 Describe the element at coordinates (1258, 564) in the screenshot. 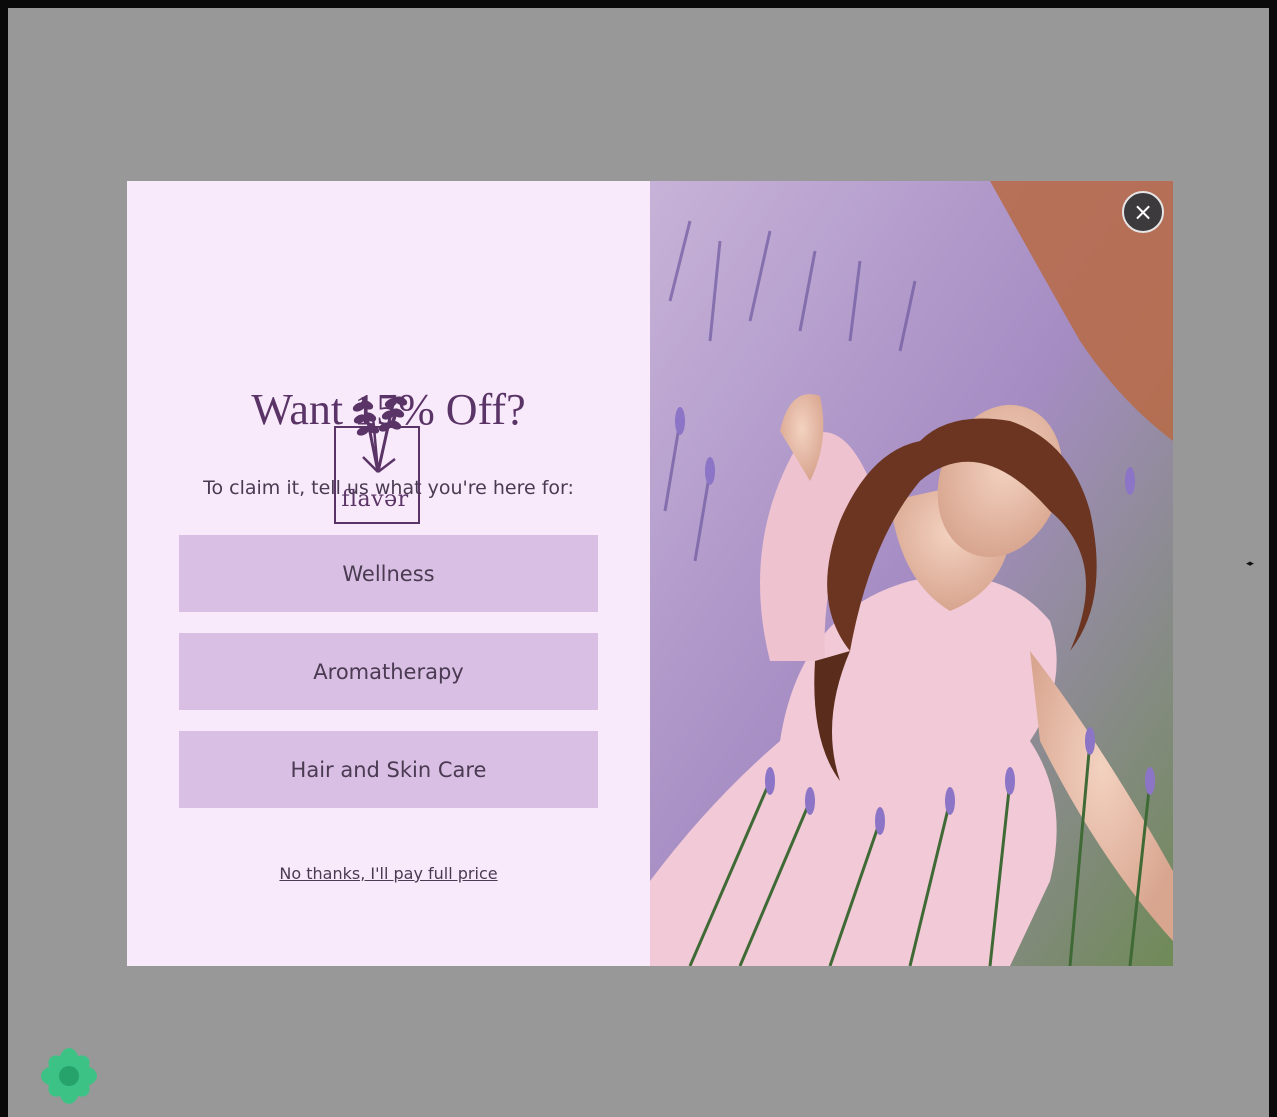

I see `arrows-icon: ◂▸` at that location.